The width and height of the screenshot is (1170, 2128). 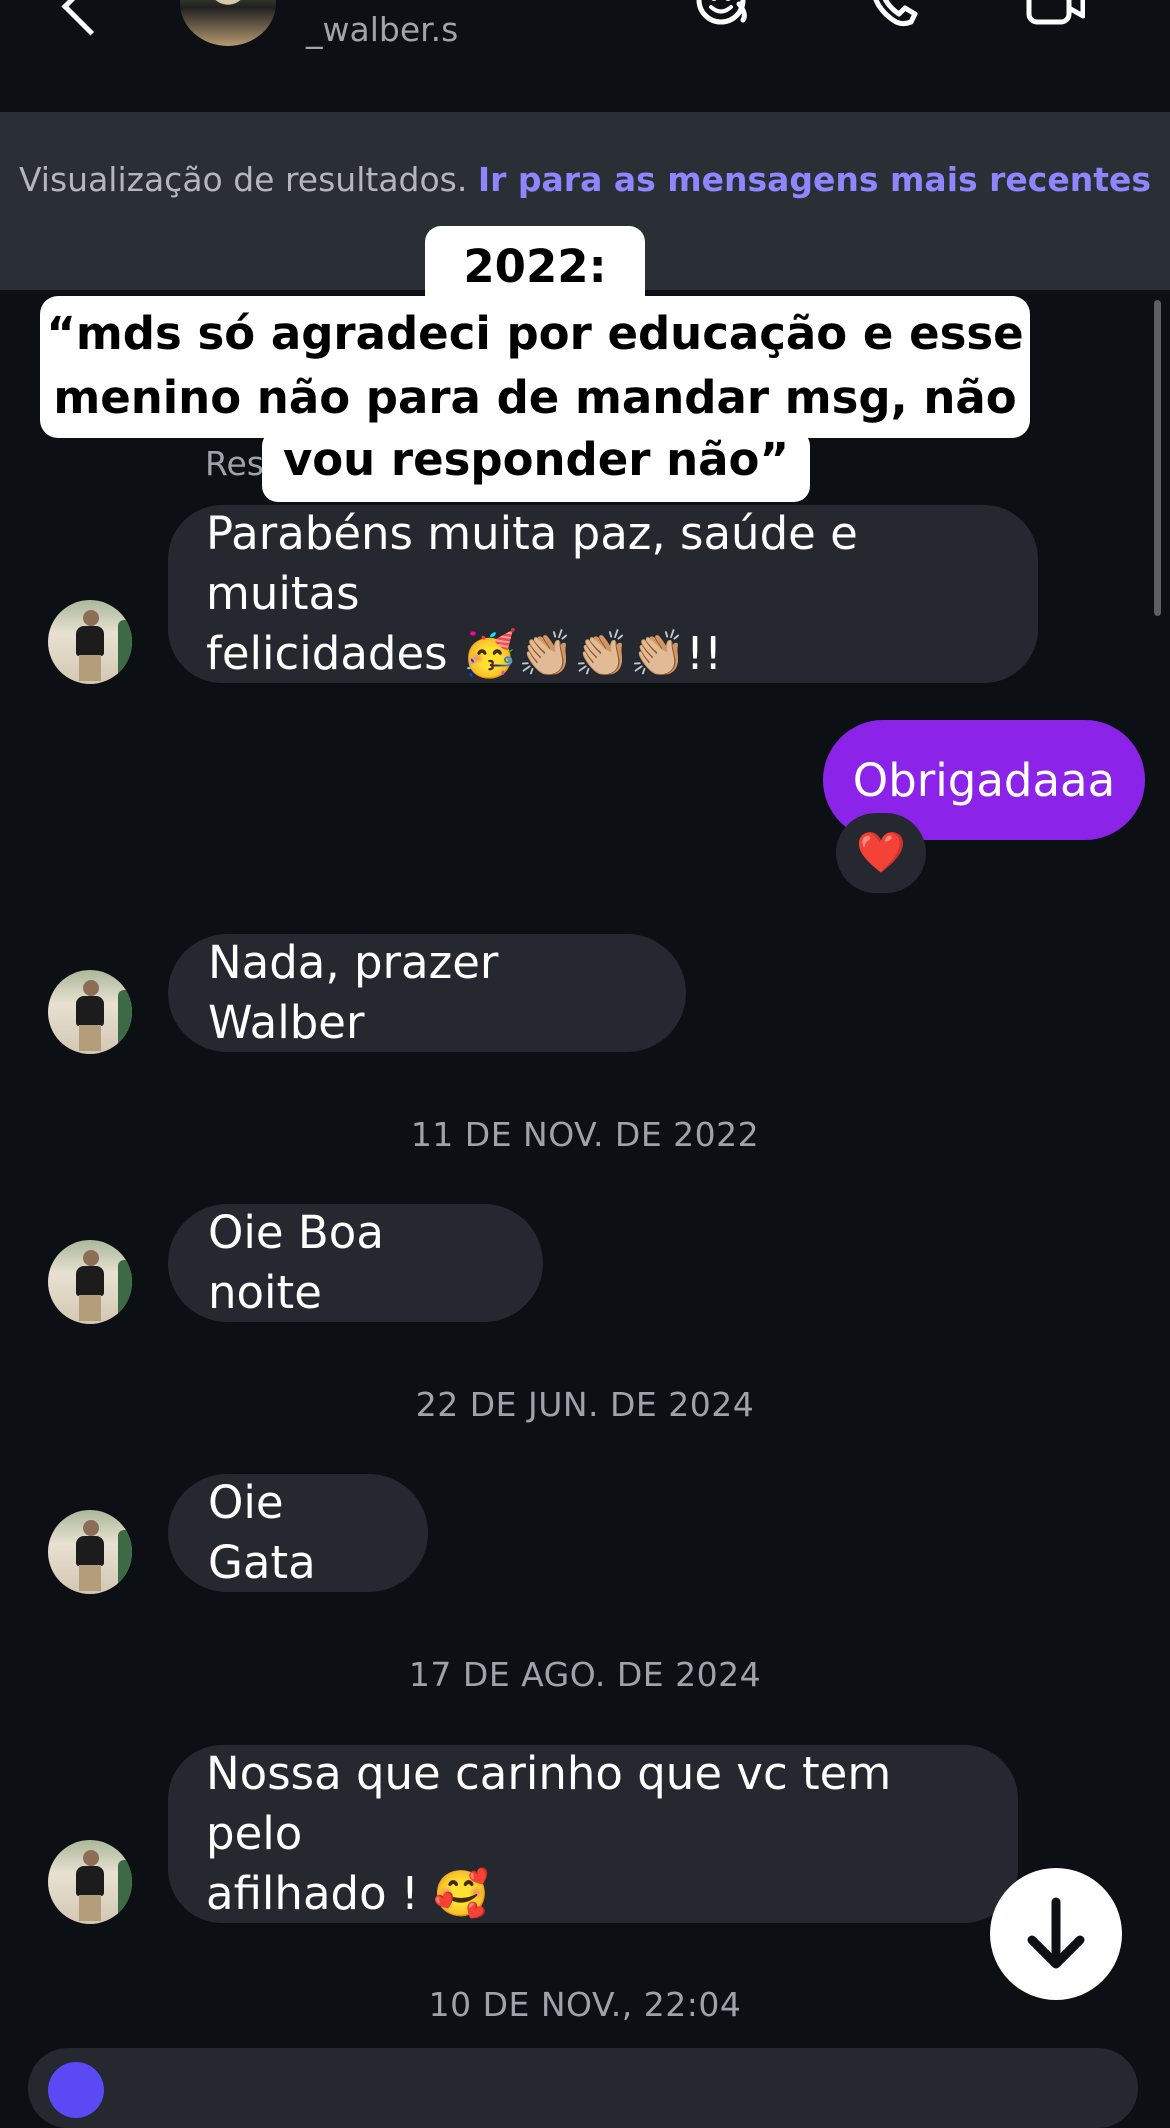 What do you see at coordinates (296, 1262) in the screenshot?
I see `message-text: Oie Boa noite` at bounding box center [296, 1262].